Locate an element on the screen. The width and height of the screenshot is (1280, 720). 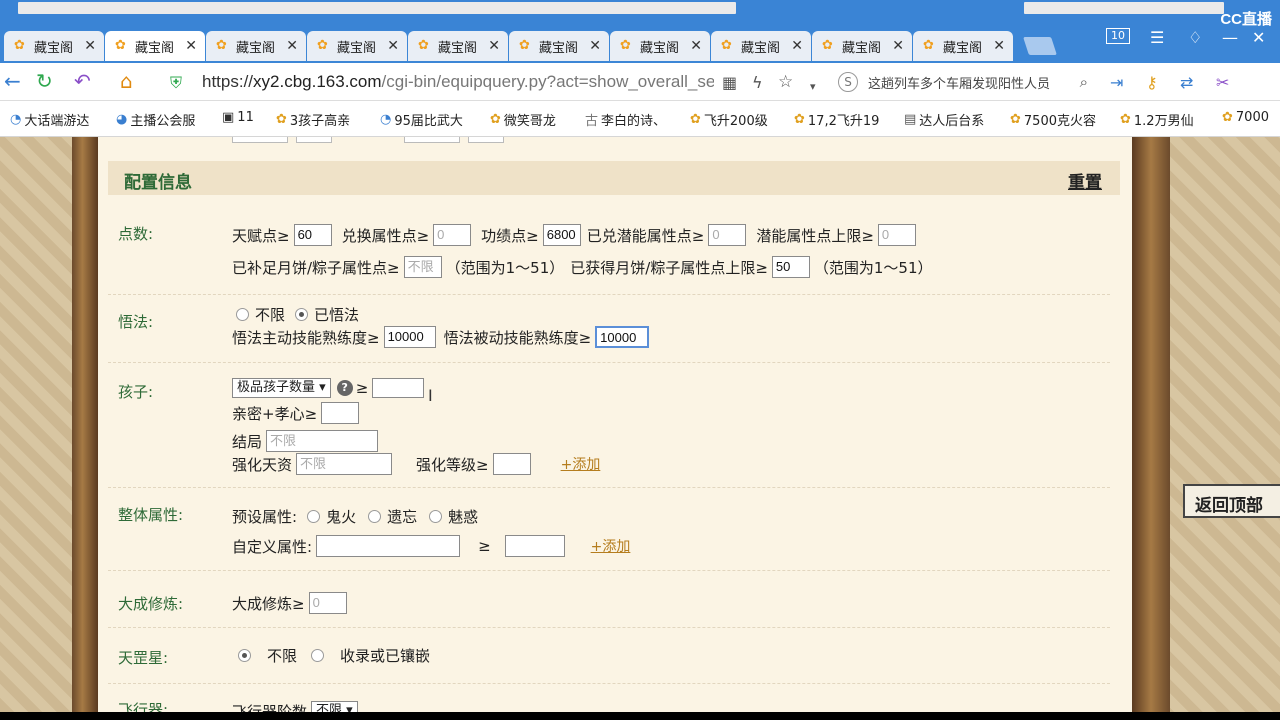
tiangang-collect-radio is located at coordinates (318, 655).